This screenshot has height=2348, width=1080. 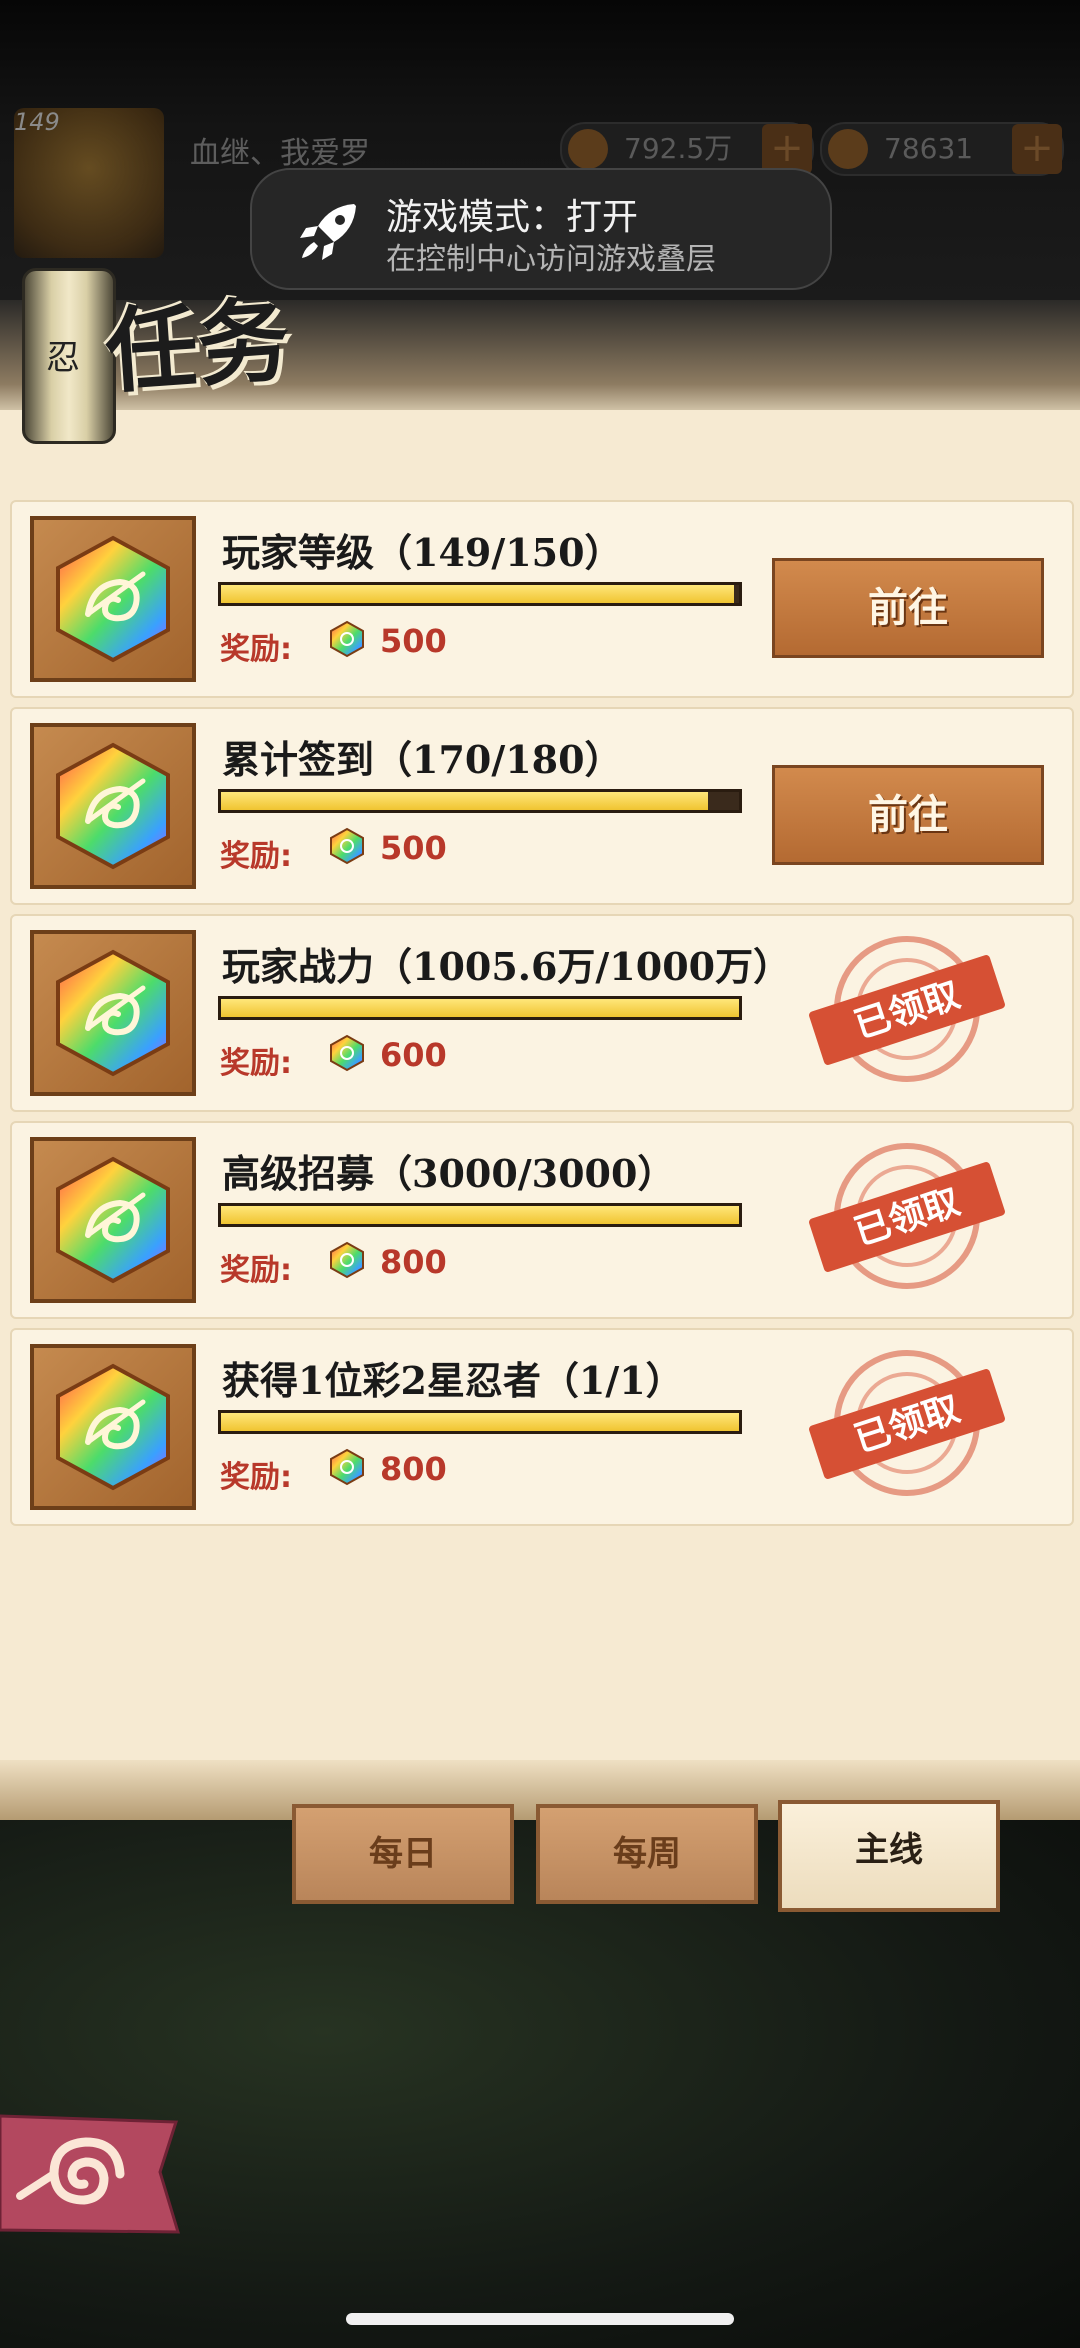 I want to click on quest-row: 玩家战力（1005.6万/1000万） 奖励: 600 已领取, so click(x=542, y=1013).